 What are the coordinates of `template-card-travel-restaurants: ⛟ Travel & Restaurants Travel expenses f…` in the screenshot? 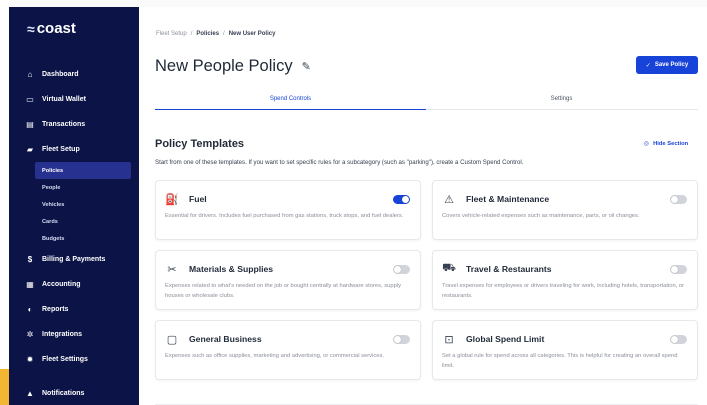 It's located at (565, 280).